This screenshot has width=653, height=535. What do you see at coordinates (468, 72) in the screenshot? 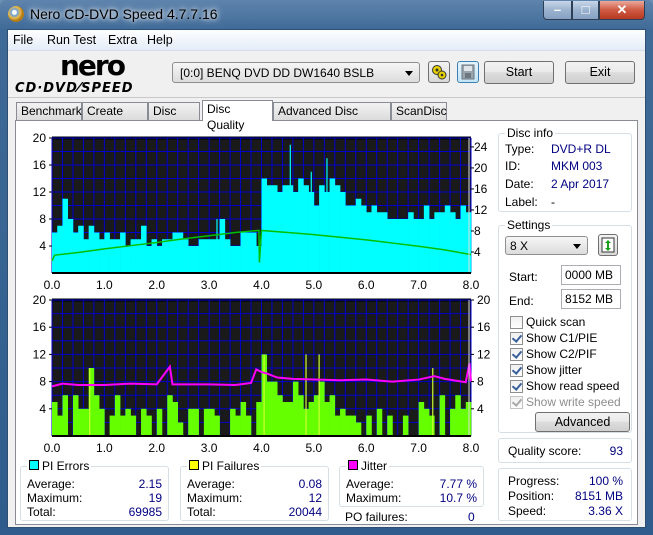
I see `save-button` at bounding box center [468, 72].